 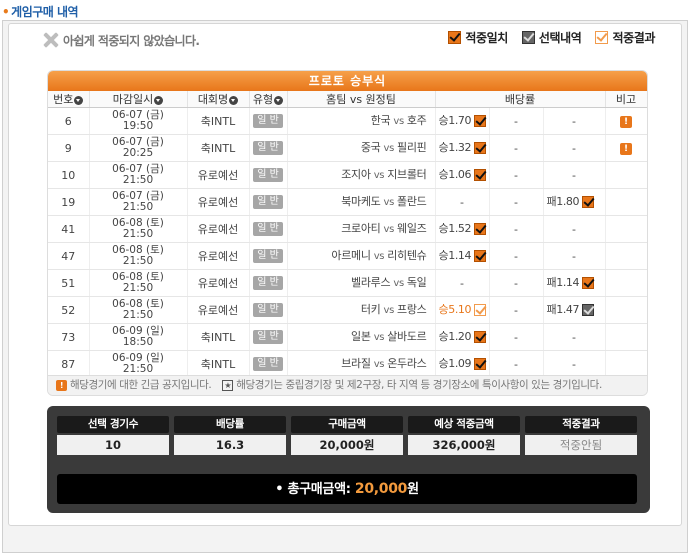 I want to click on odds-win: 승1.32, so click(x=462, y=148).